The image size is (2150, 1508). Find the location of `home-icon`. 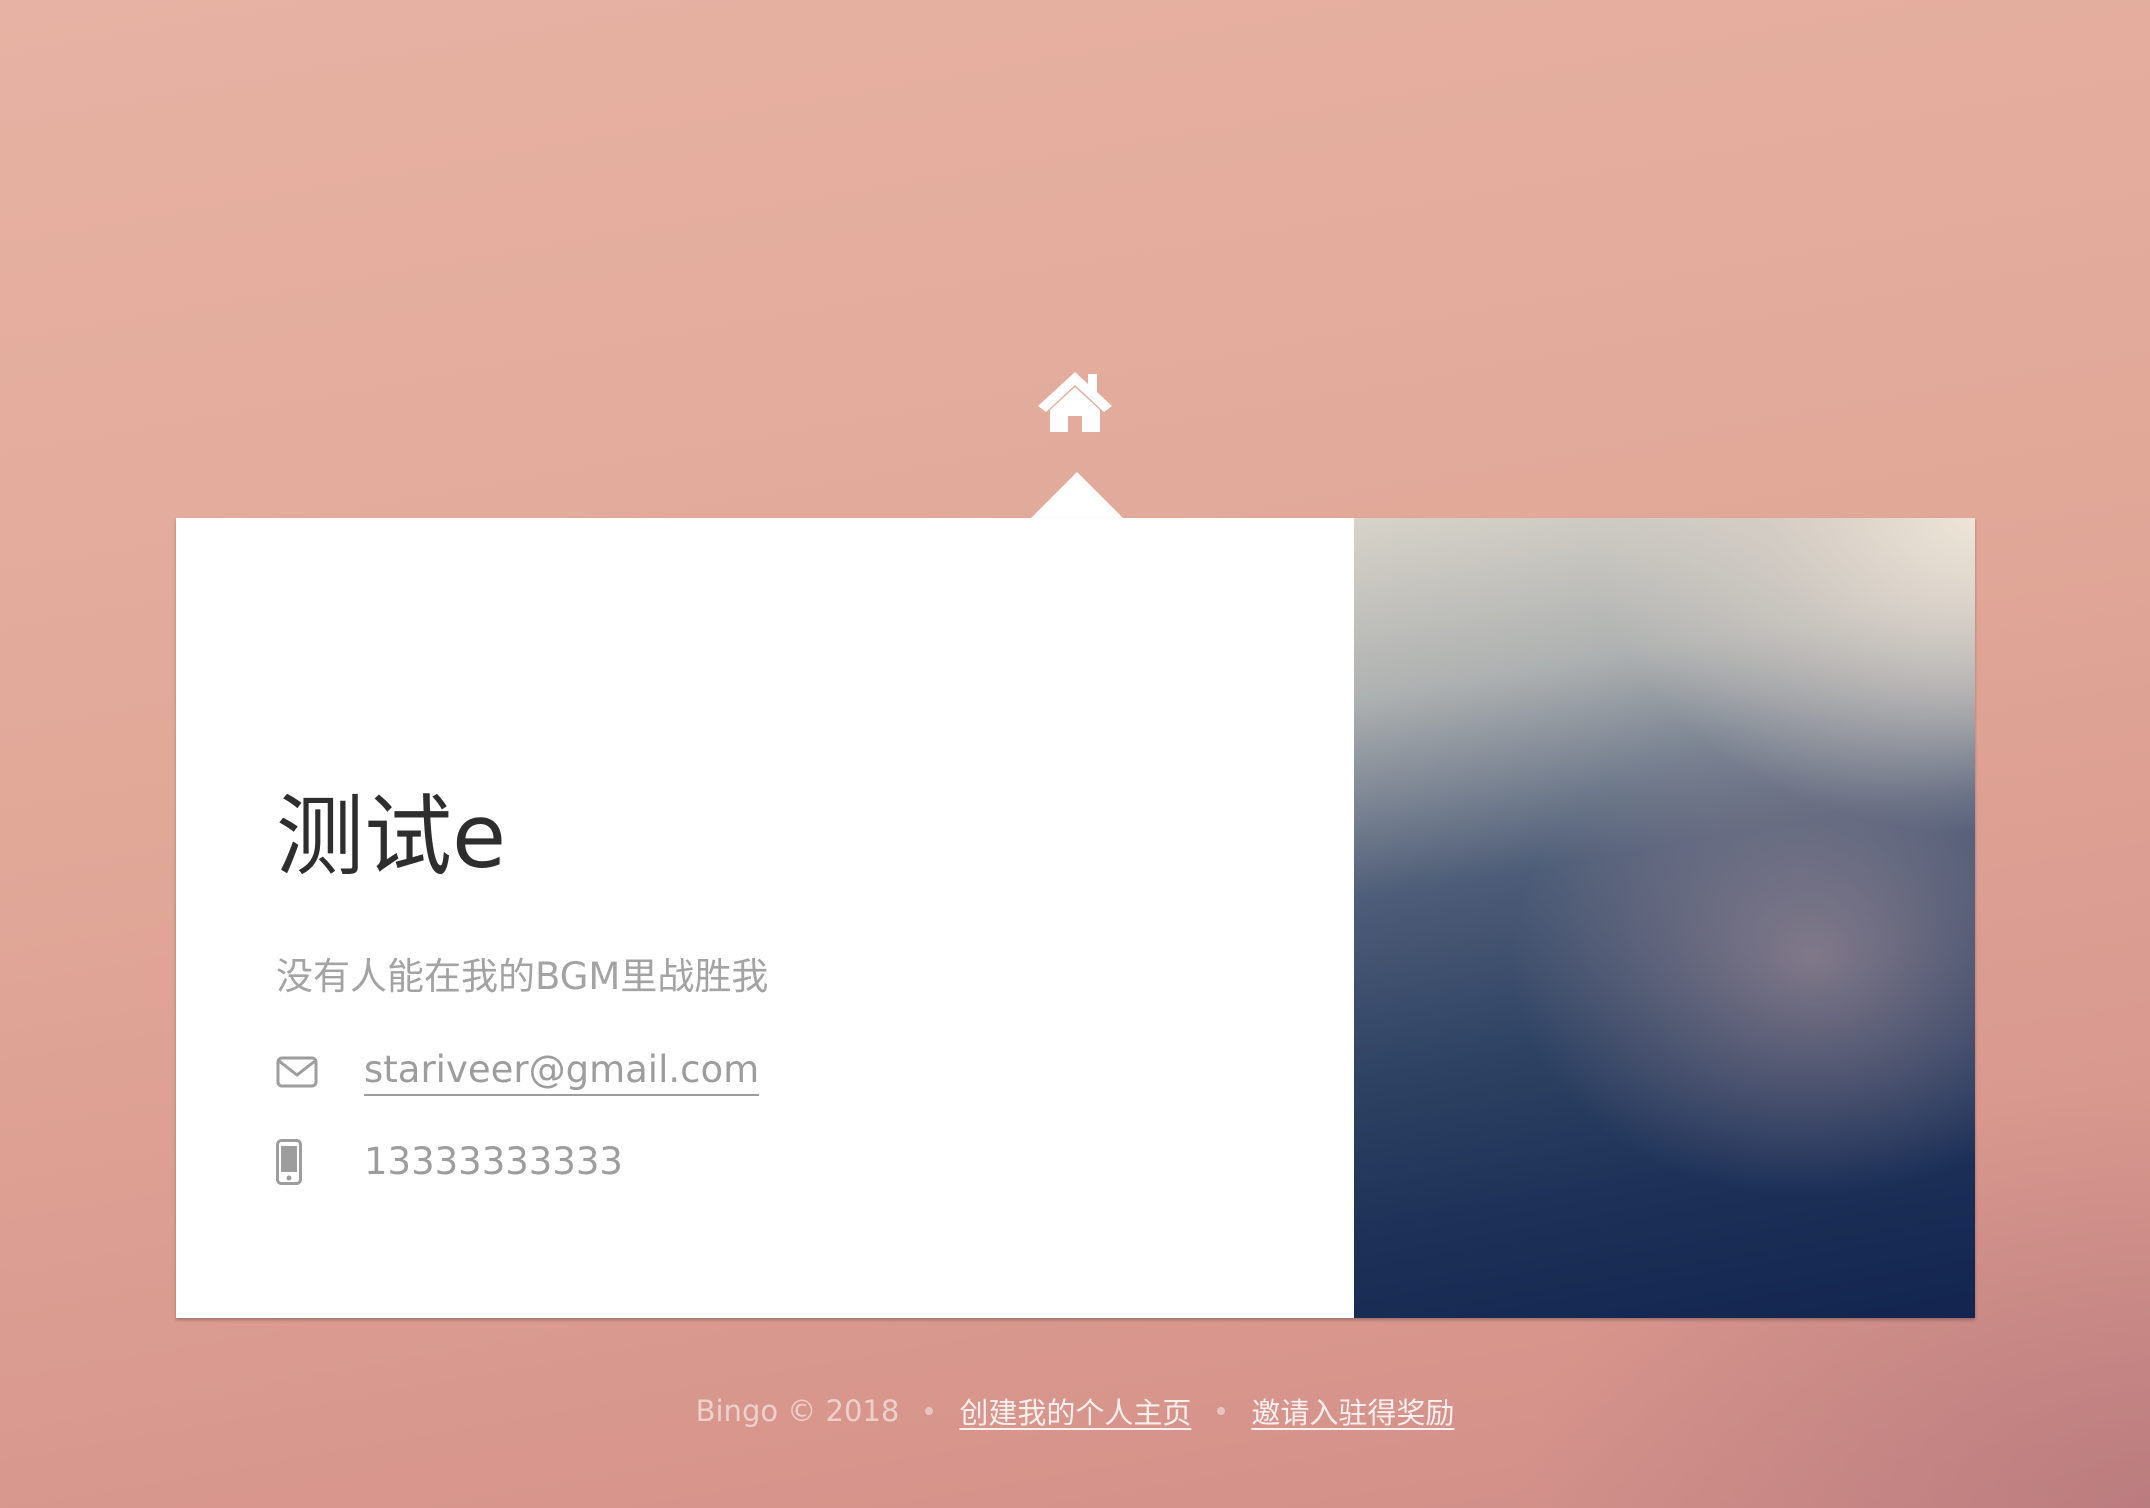

home-icon is located at coordinates (1075, 402).